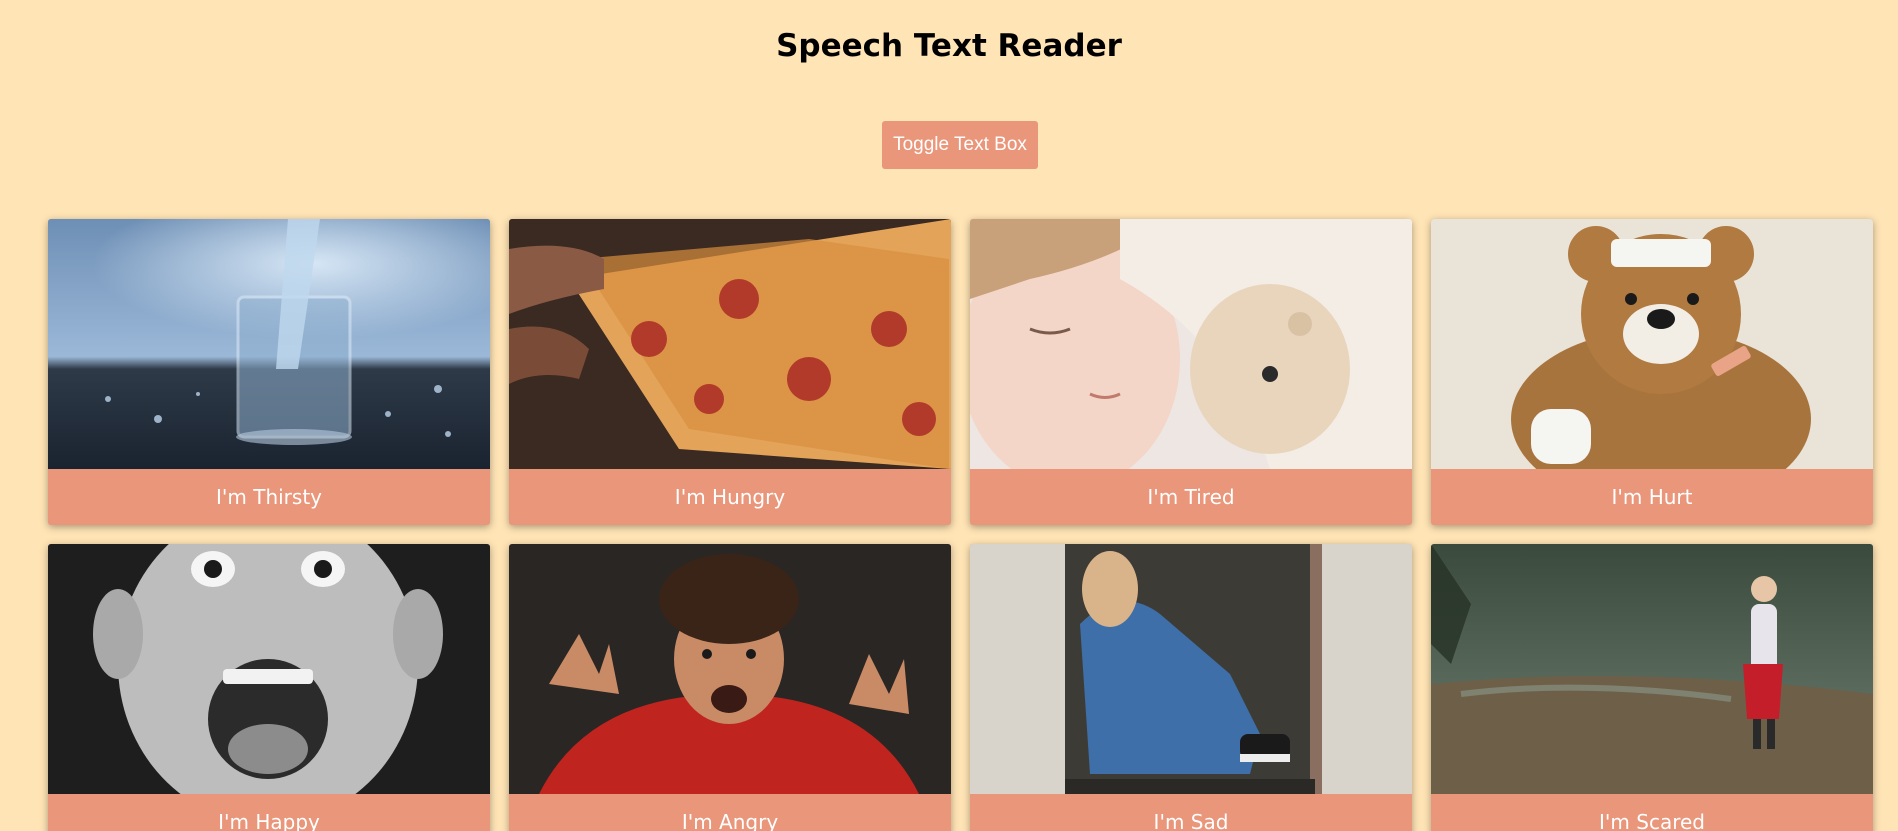  Describe the element at coordinates (1191, 820) in the screenshot. I see `card-label: I'm Sad` at that location.